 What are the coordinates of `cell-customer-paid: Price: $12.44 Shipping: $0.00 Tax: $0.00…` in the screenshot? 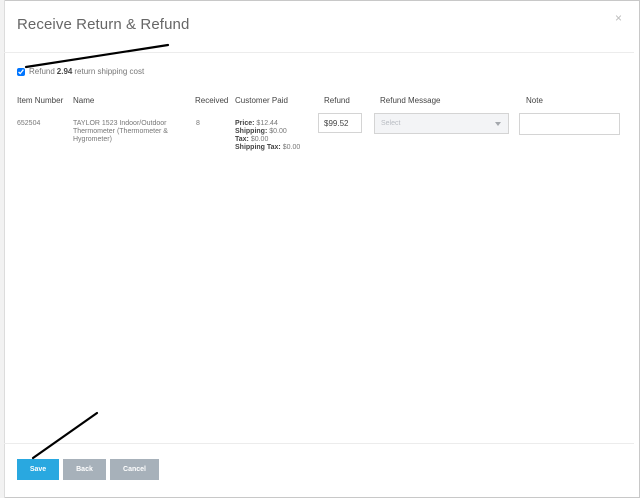 It's located at (267, 136).